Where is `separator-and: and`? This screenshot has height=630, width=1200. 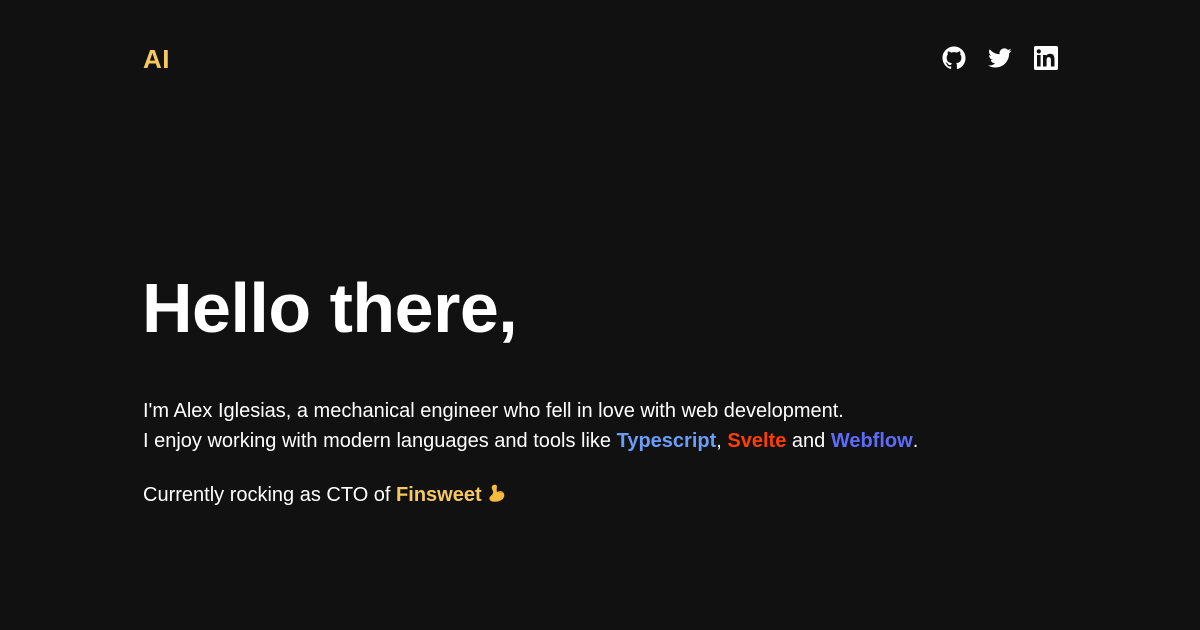
separator-and: and is located at coordinates (808, 441).